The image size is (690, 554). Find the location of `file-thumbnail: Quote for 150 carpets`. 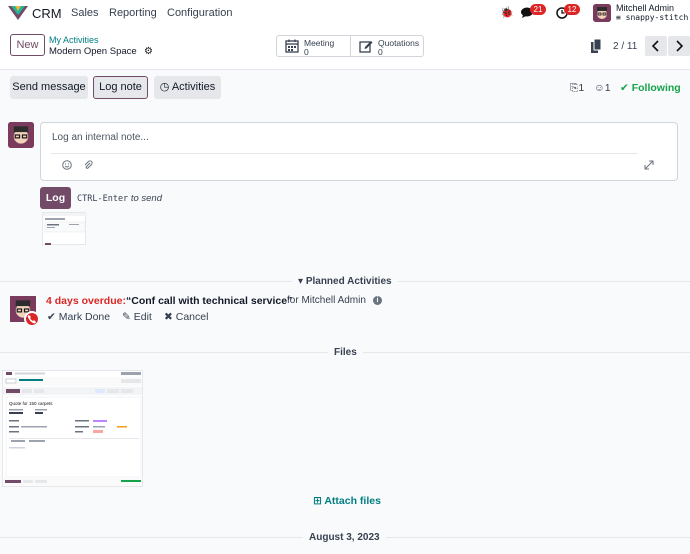

file-thumbnail: Quote for 150 carpets is located at coordinates (72, 428).